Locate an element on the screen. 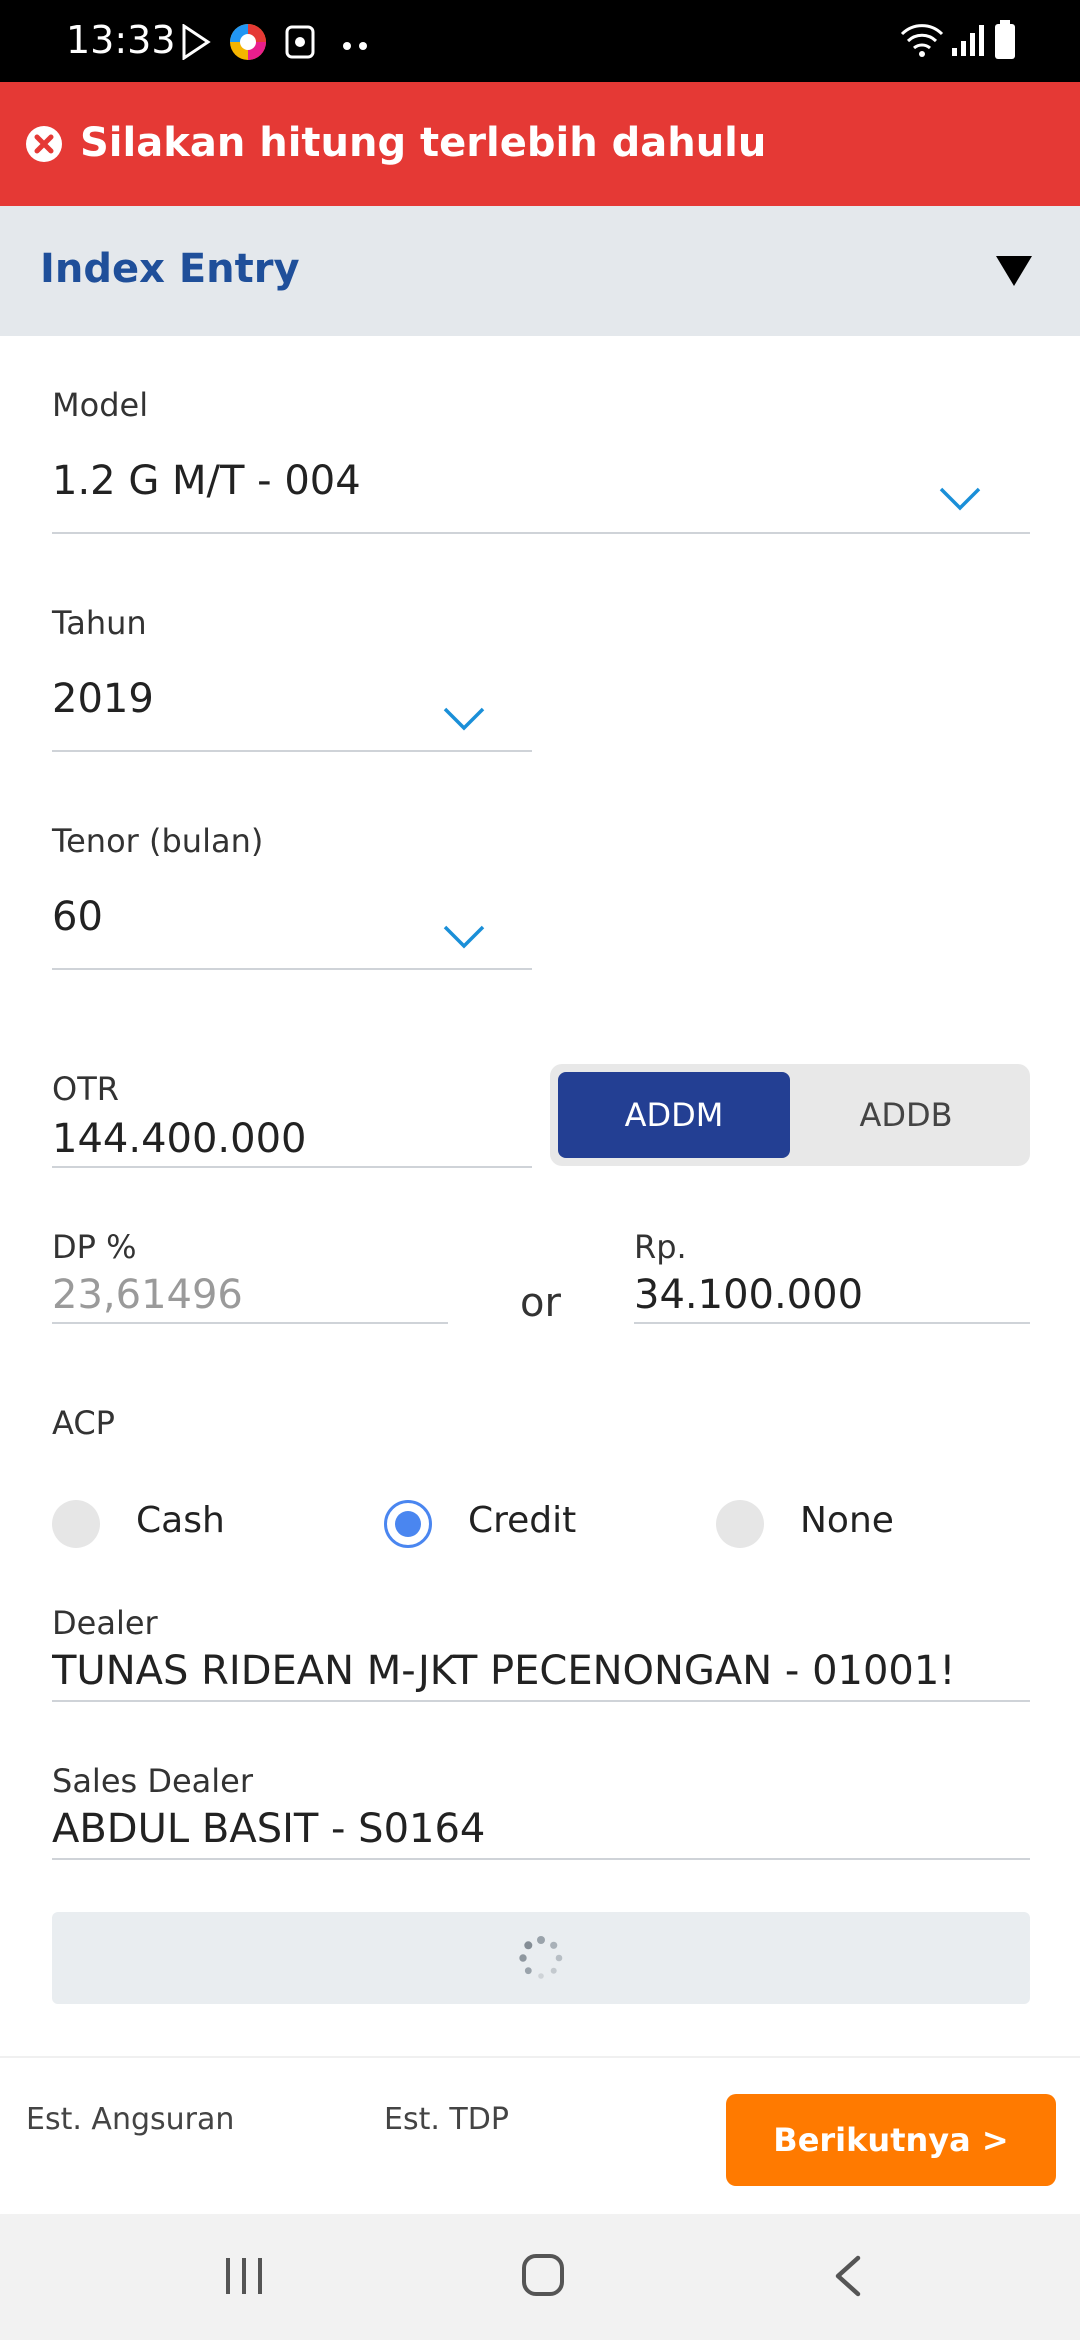 The height and width of the screenshot is (2340, 1080). collapse-triangle-icon is located at coordinates (1014, 273).